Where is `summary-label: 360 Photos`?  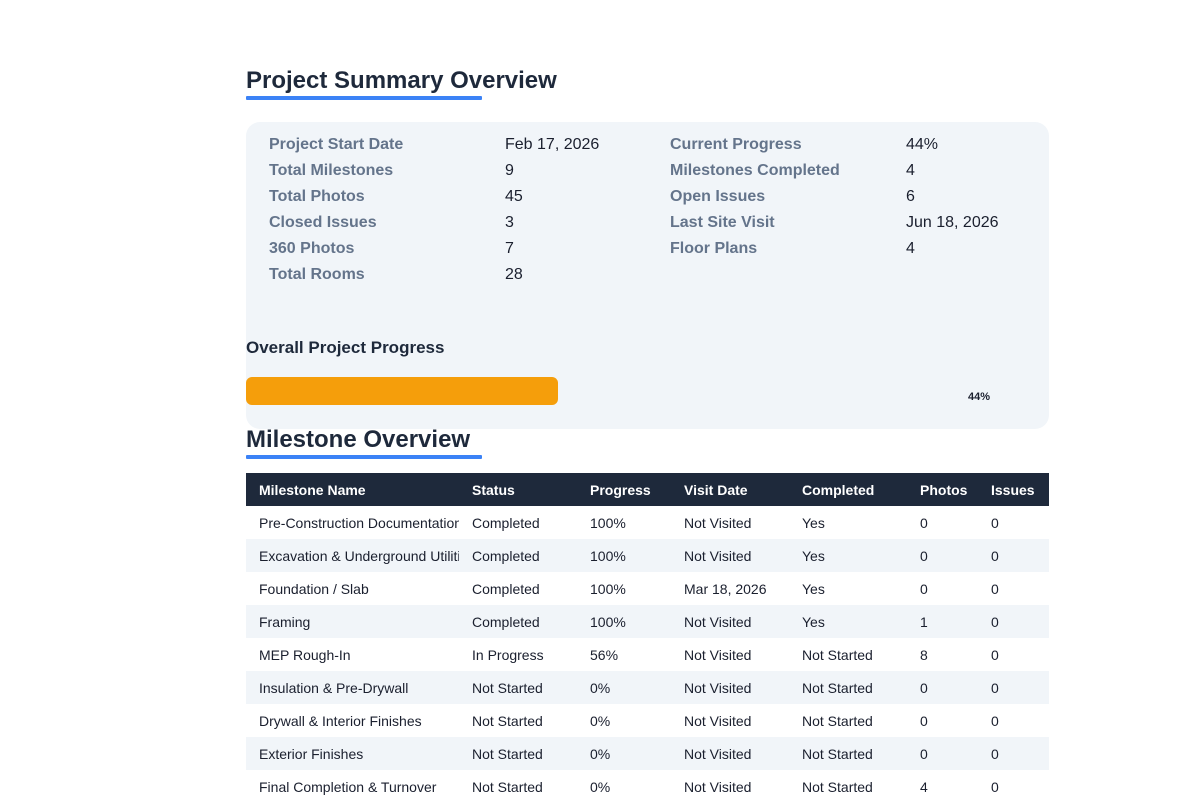 summary-label: 360 Photos is located at coordinates (312, 248).